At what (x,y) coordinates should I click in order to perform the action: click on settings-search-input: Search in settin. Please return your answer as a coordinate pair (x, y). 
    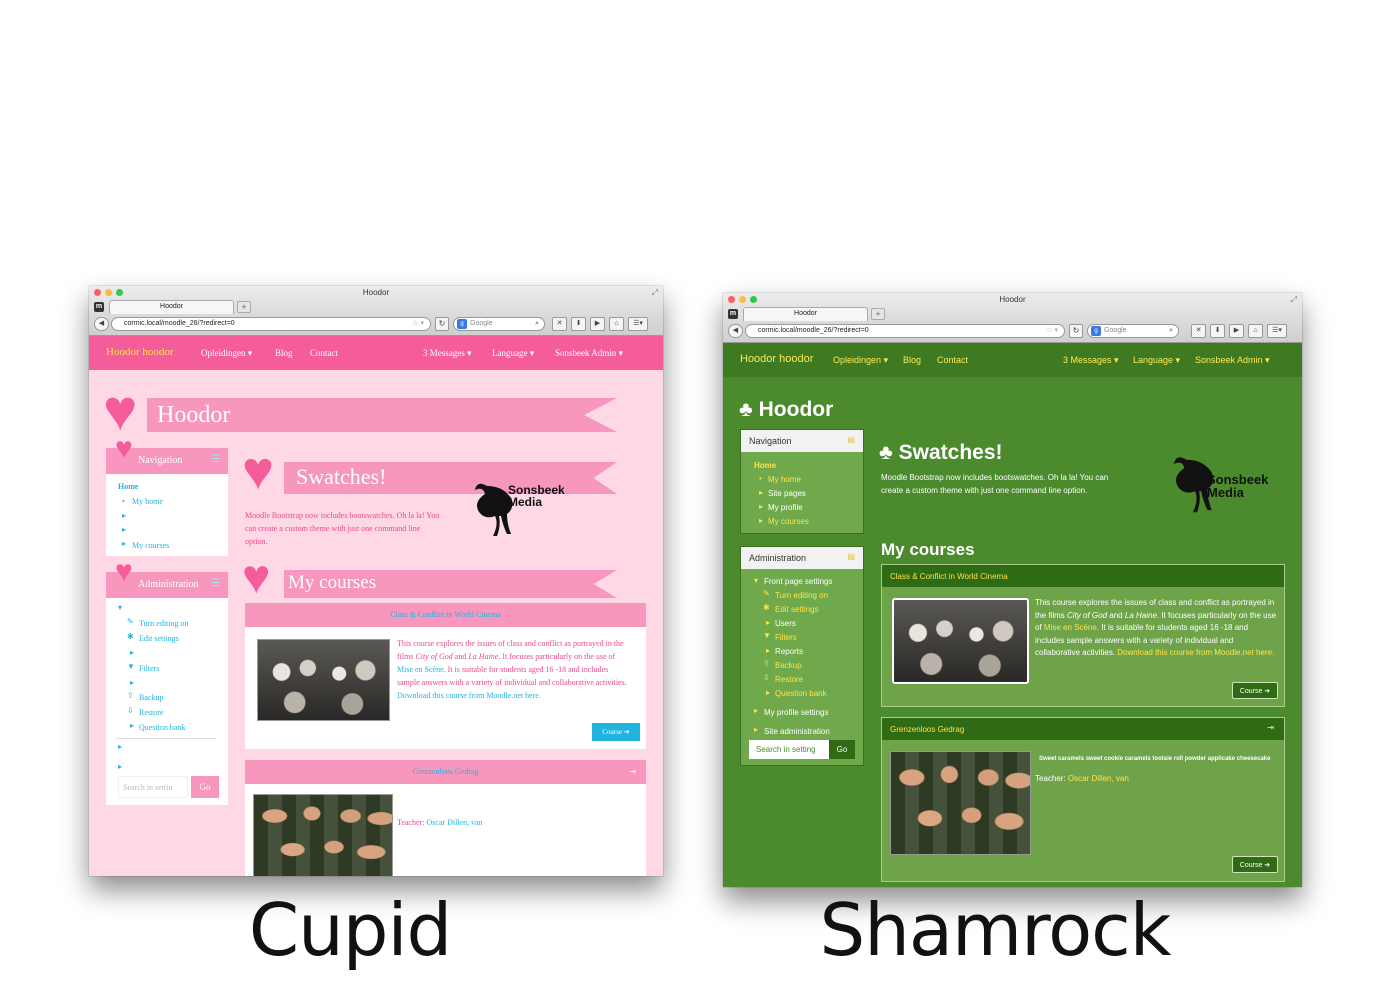
    Looking at the image, I should click on (153, 787).